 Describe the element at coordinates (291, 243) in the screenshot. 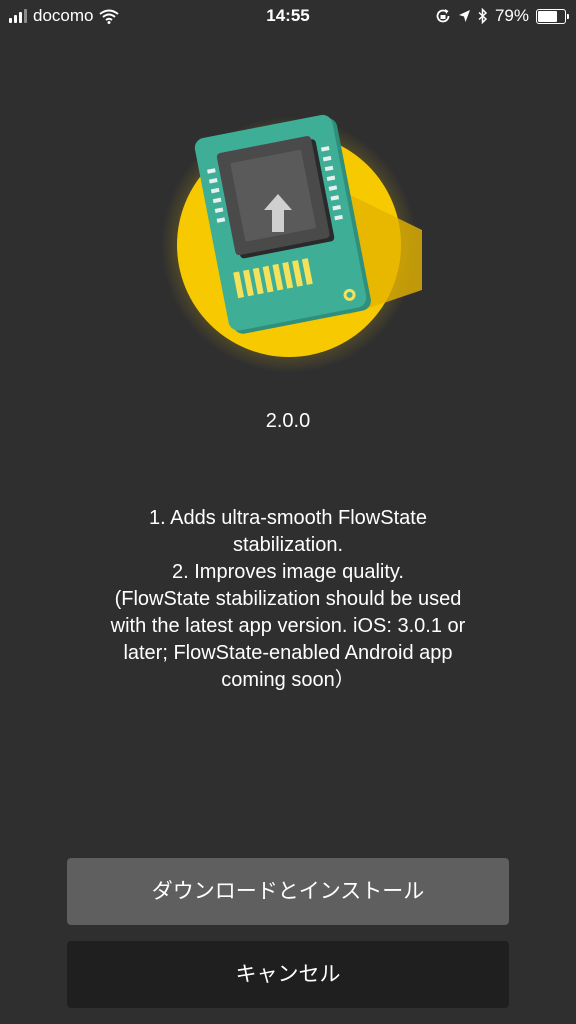

I see `firmware-chip-icon` at that location.